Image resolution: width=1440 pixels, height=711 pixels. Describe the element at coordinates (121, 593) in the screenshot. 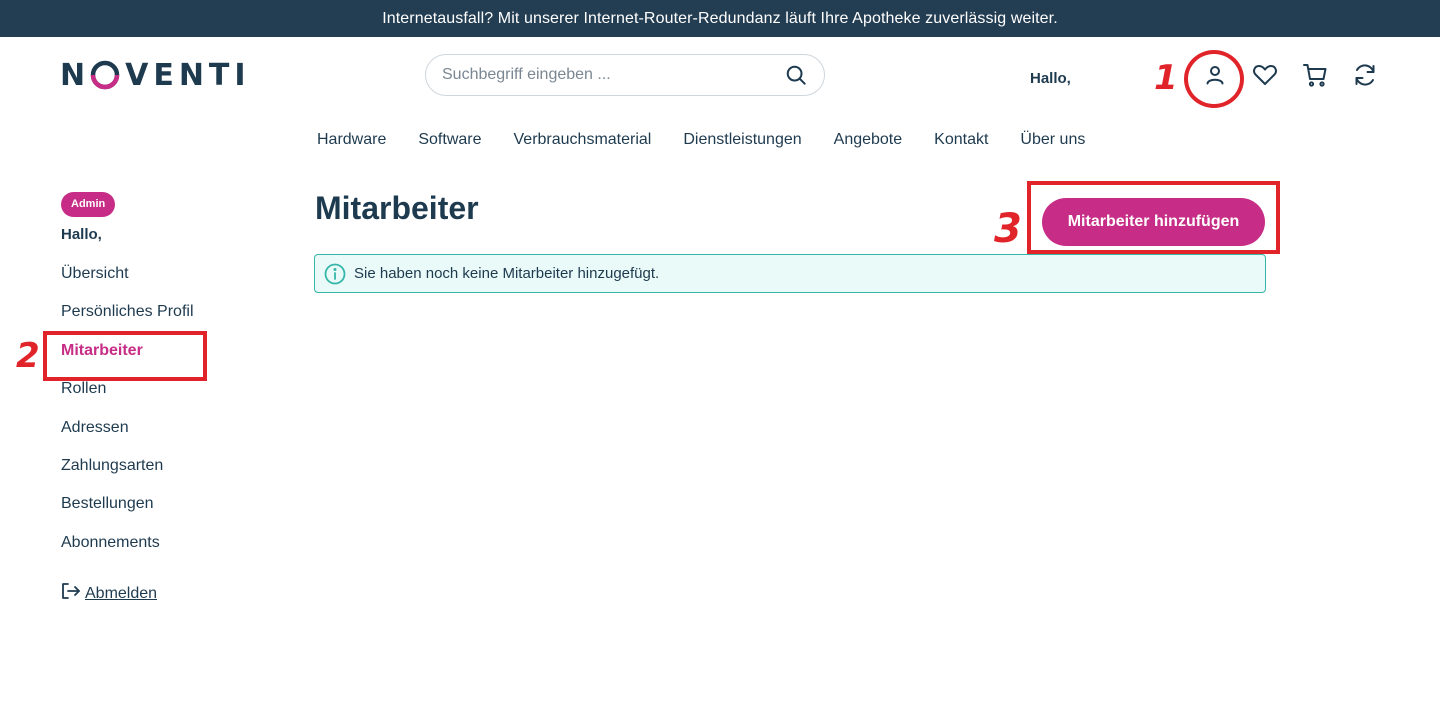

I see `logout-label: Abmelden` at that location.